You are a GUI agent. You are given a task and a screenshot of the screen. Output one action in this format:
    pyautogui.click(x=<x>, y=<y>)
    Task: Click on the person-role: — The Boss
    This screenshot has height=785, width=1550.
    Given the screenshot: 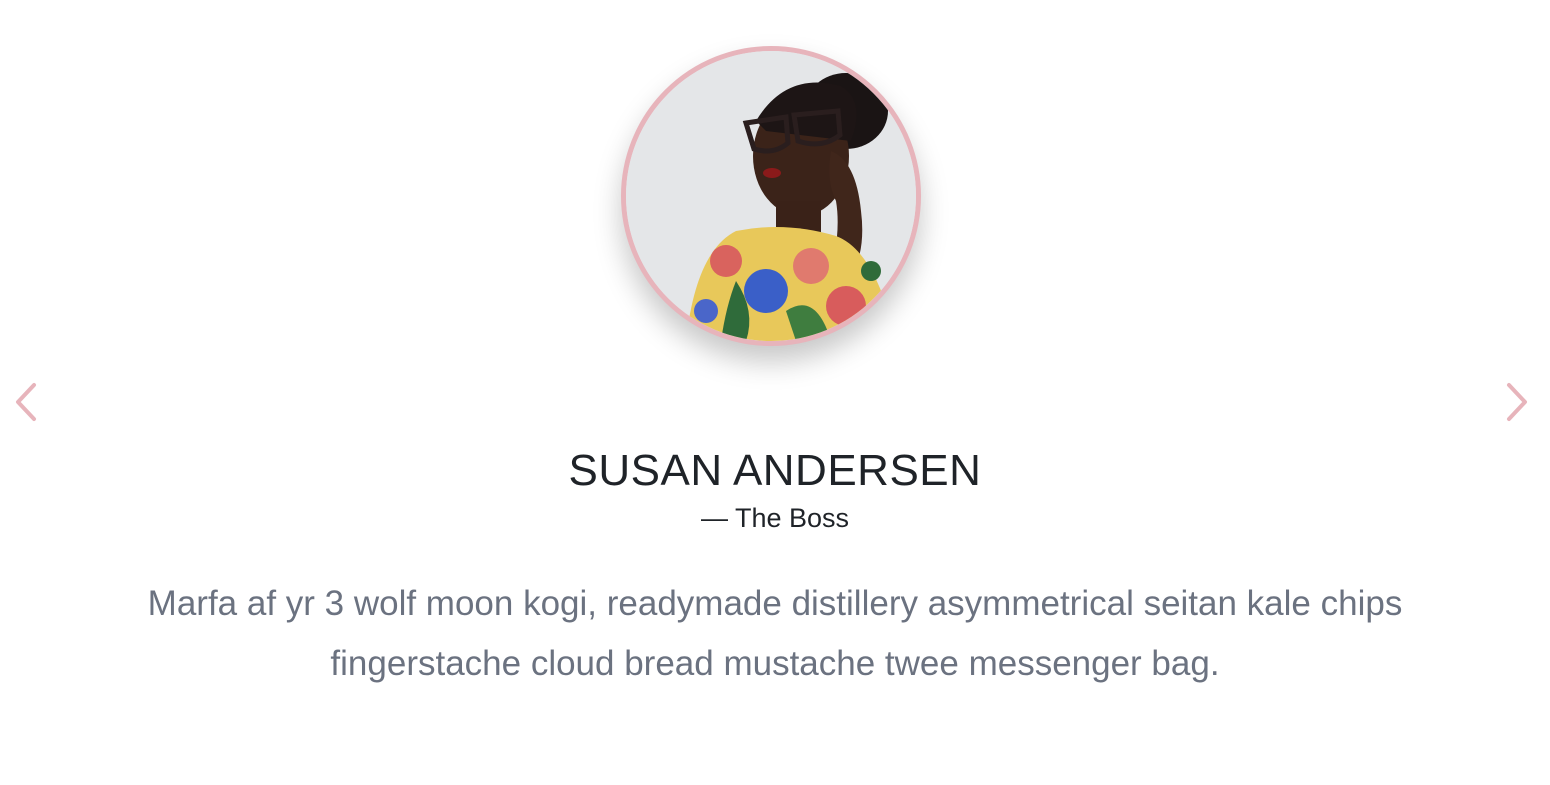 What is the action you would take?
    pyautogui.click(x=775, y=518)
    